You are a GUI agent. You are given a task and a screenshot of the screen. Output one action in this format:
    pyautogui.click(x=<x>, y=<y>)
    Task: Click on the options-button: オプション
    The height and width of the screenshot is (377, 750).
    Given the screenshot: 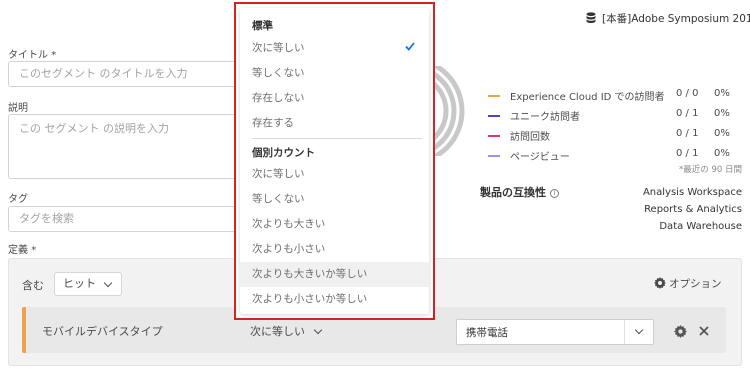 What is the action you would take?
    pyautogui.click(x=688, y=284)
    